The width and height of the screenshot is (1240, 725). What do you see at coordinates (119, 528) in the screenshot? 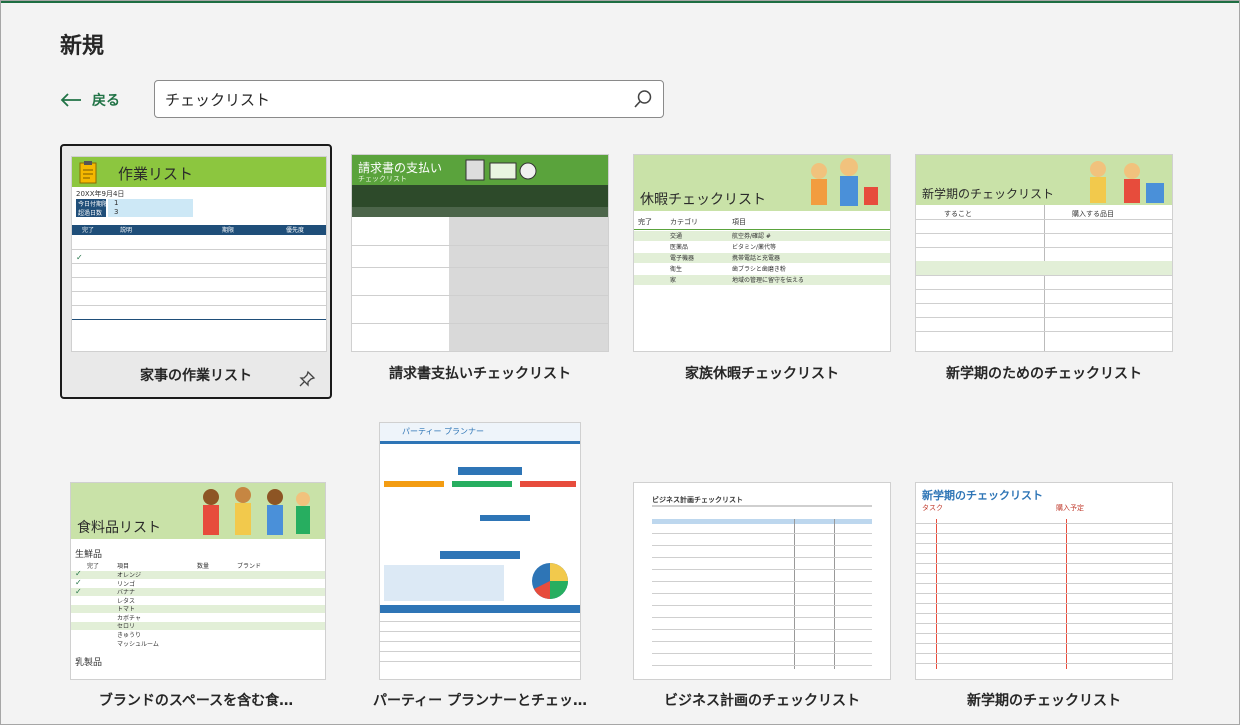
I see `thumb-title: 食料品リスト` at bounding box center [119, 528].